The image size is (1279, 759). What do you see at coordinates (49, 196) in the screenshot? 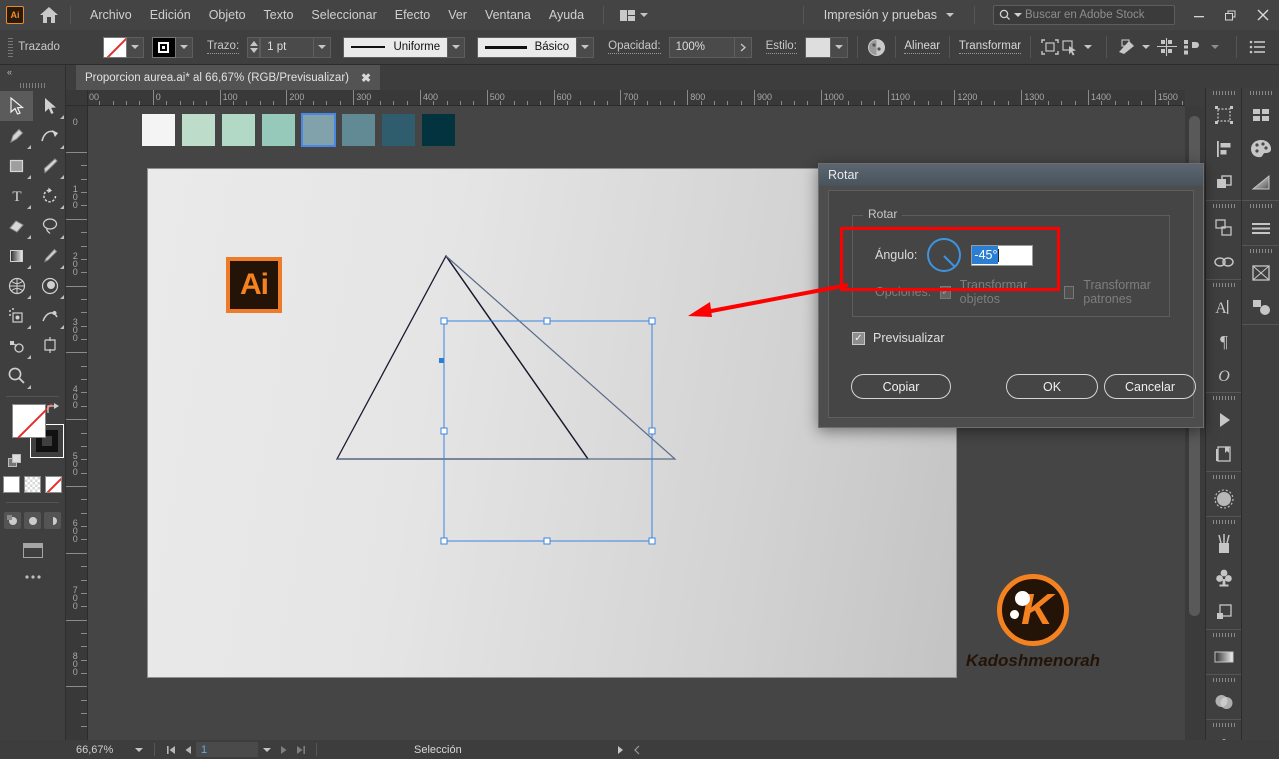
I see `tool-rotate` at bounding box center [49, 196].